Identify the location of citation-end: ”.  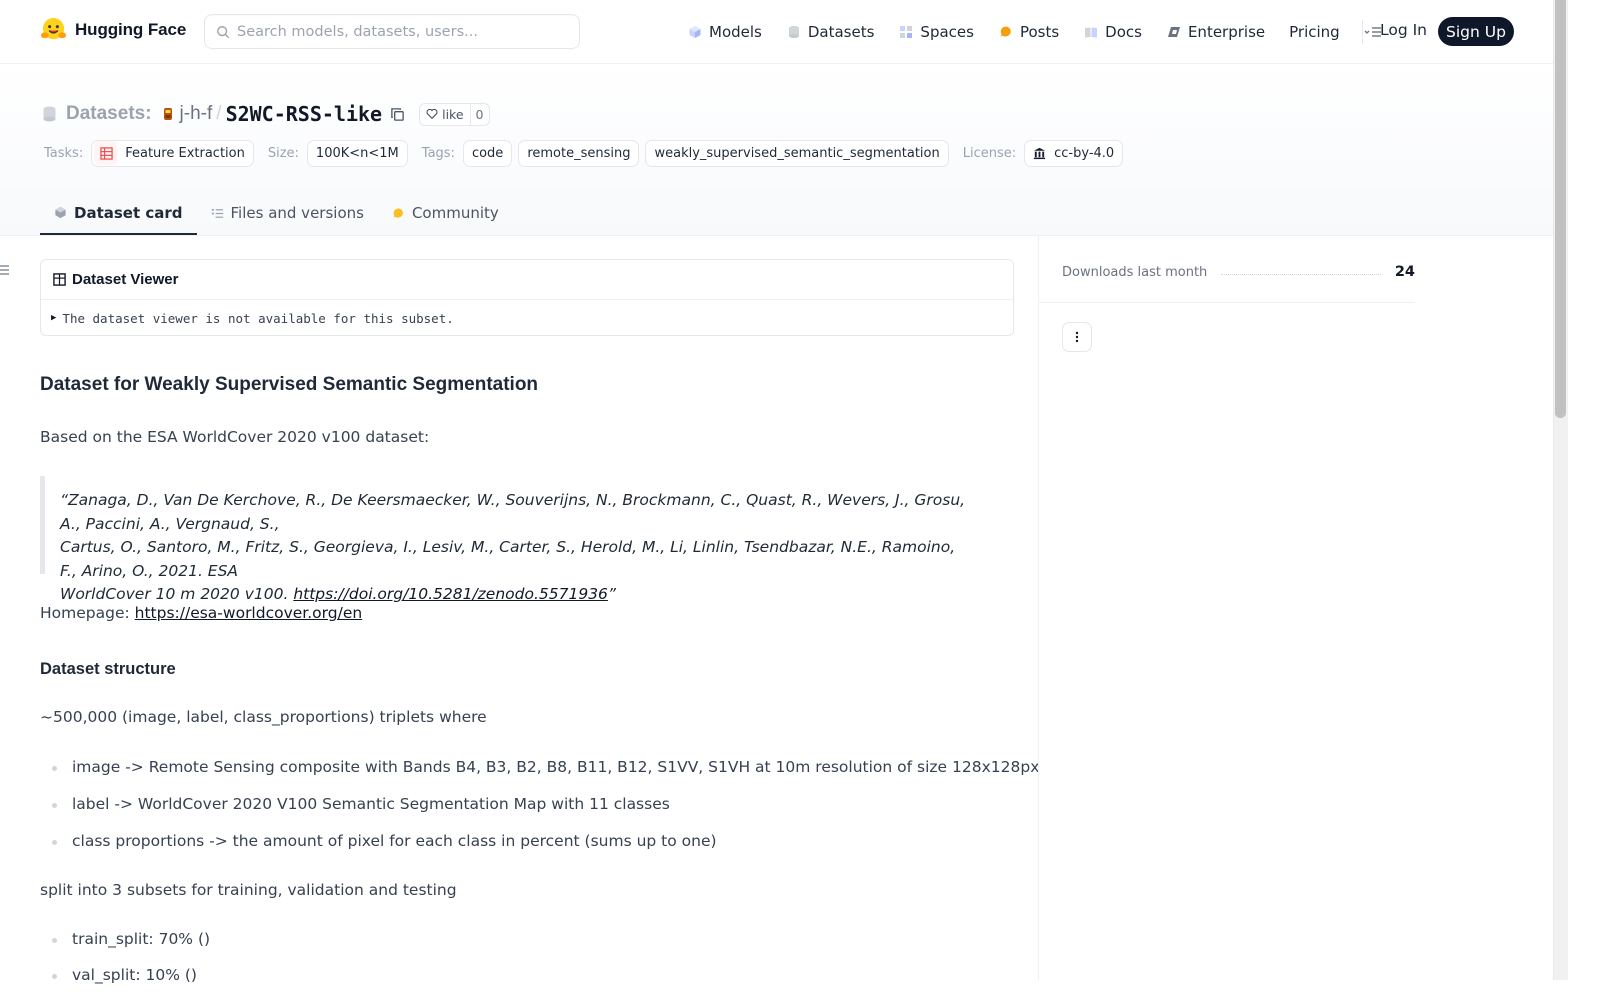
(611, 594).